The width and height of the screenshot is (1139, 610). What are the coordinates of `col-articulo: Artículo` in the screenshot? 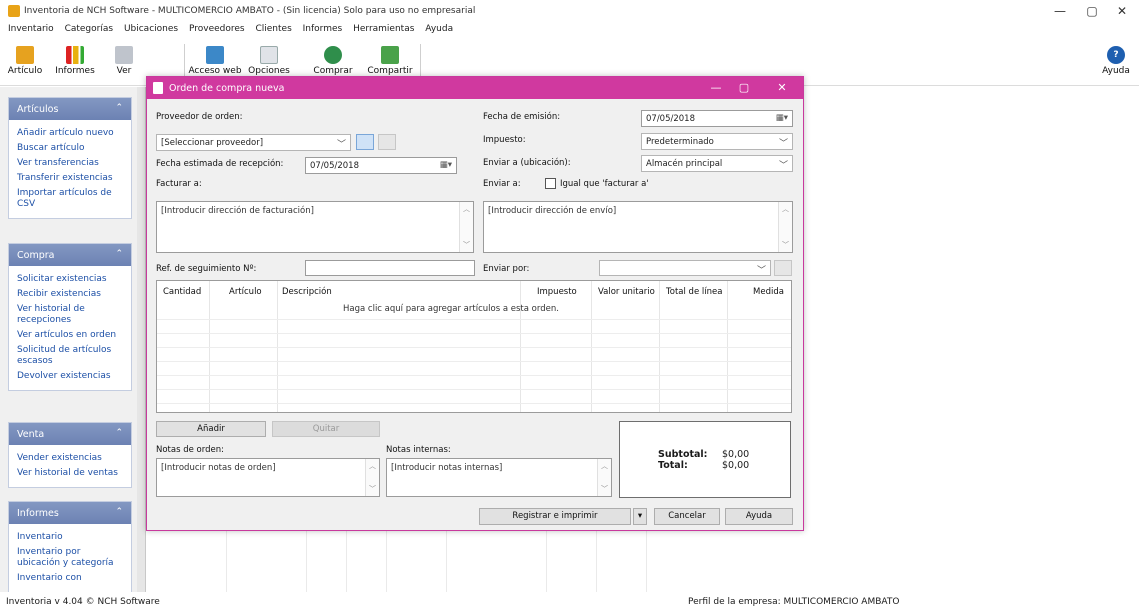 It's located at (245, 292).